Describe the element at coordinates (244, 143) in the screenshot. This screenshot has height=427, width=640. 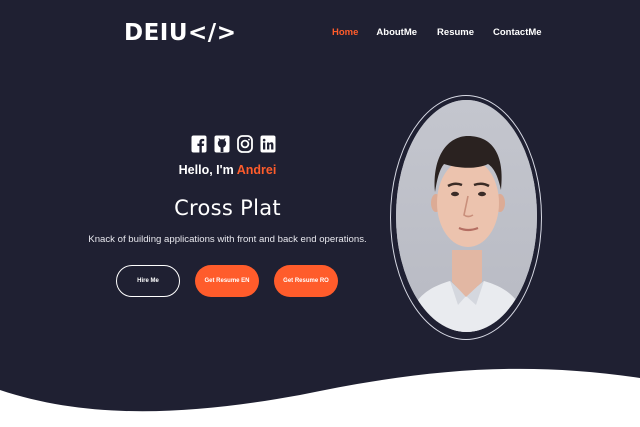
I see `instagram-icon` at that location.